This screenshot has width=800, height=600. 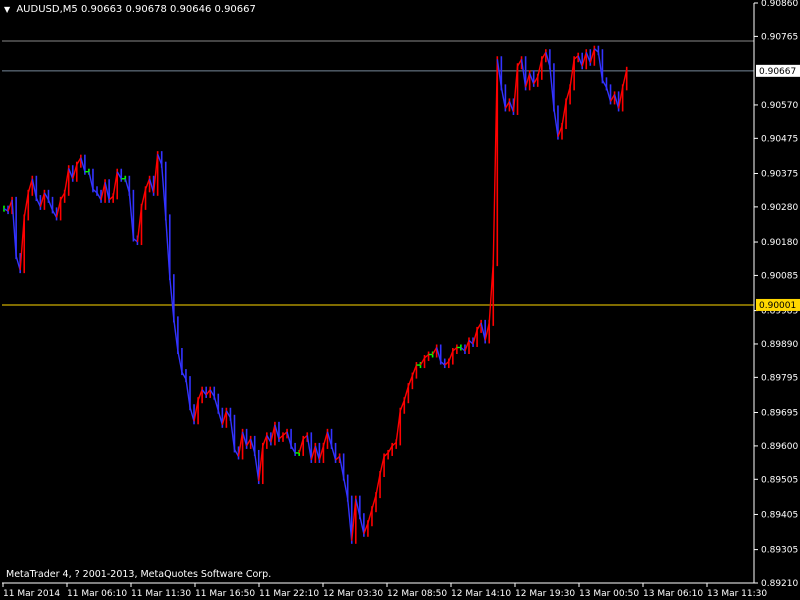 I want to click on x-tick-label: 11 Mar 16:50, so click(x=225, y=594).